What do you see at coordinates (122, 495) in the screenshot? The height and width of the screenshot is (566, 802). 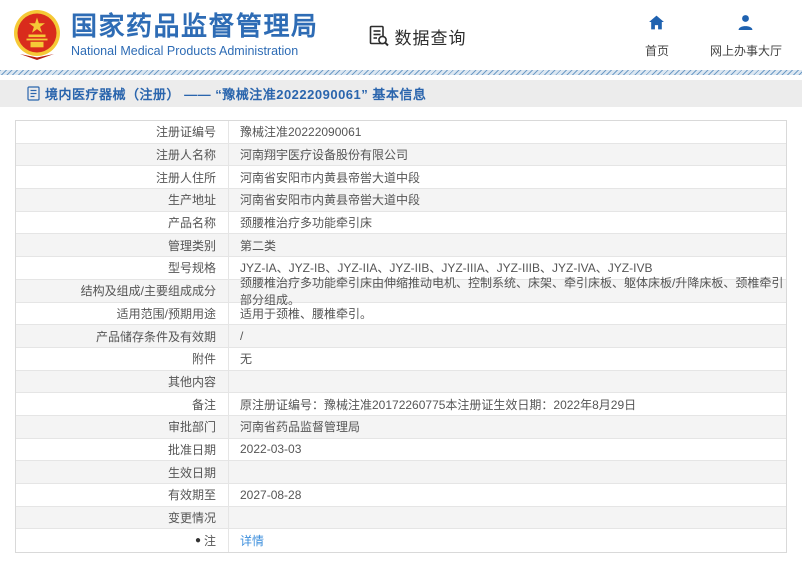 I see `row-label: 有效期至` at bounding box center [122, 495].